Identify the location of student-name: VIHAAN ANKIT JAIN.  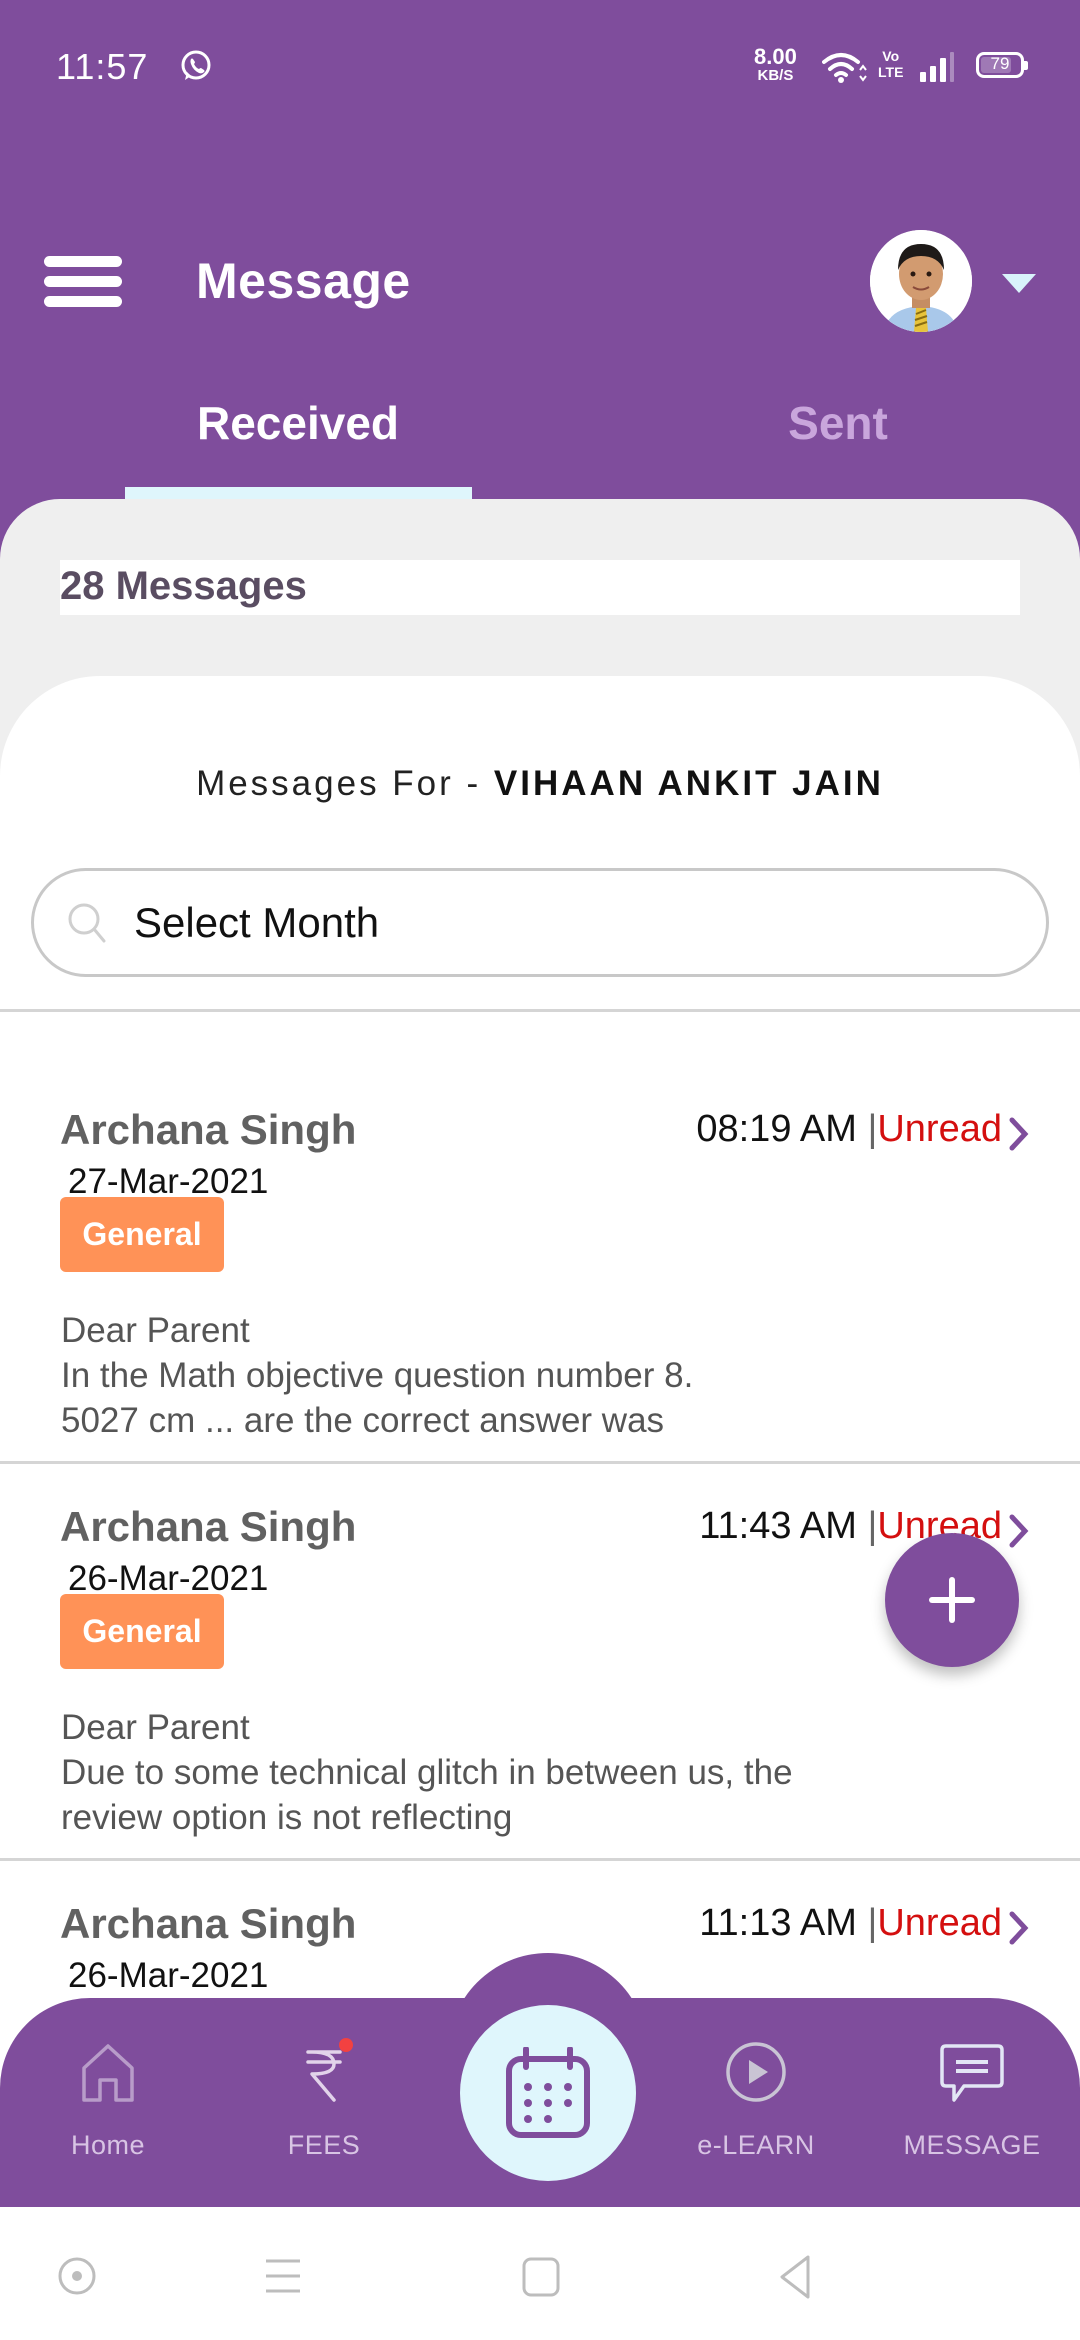
(688, 783).